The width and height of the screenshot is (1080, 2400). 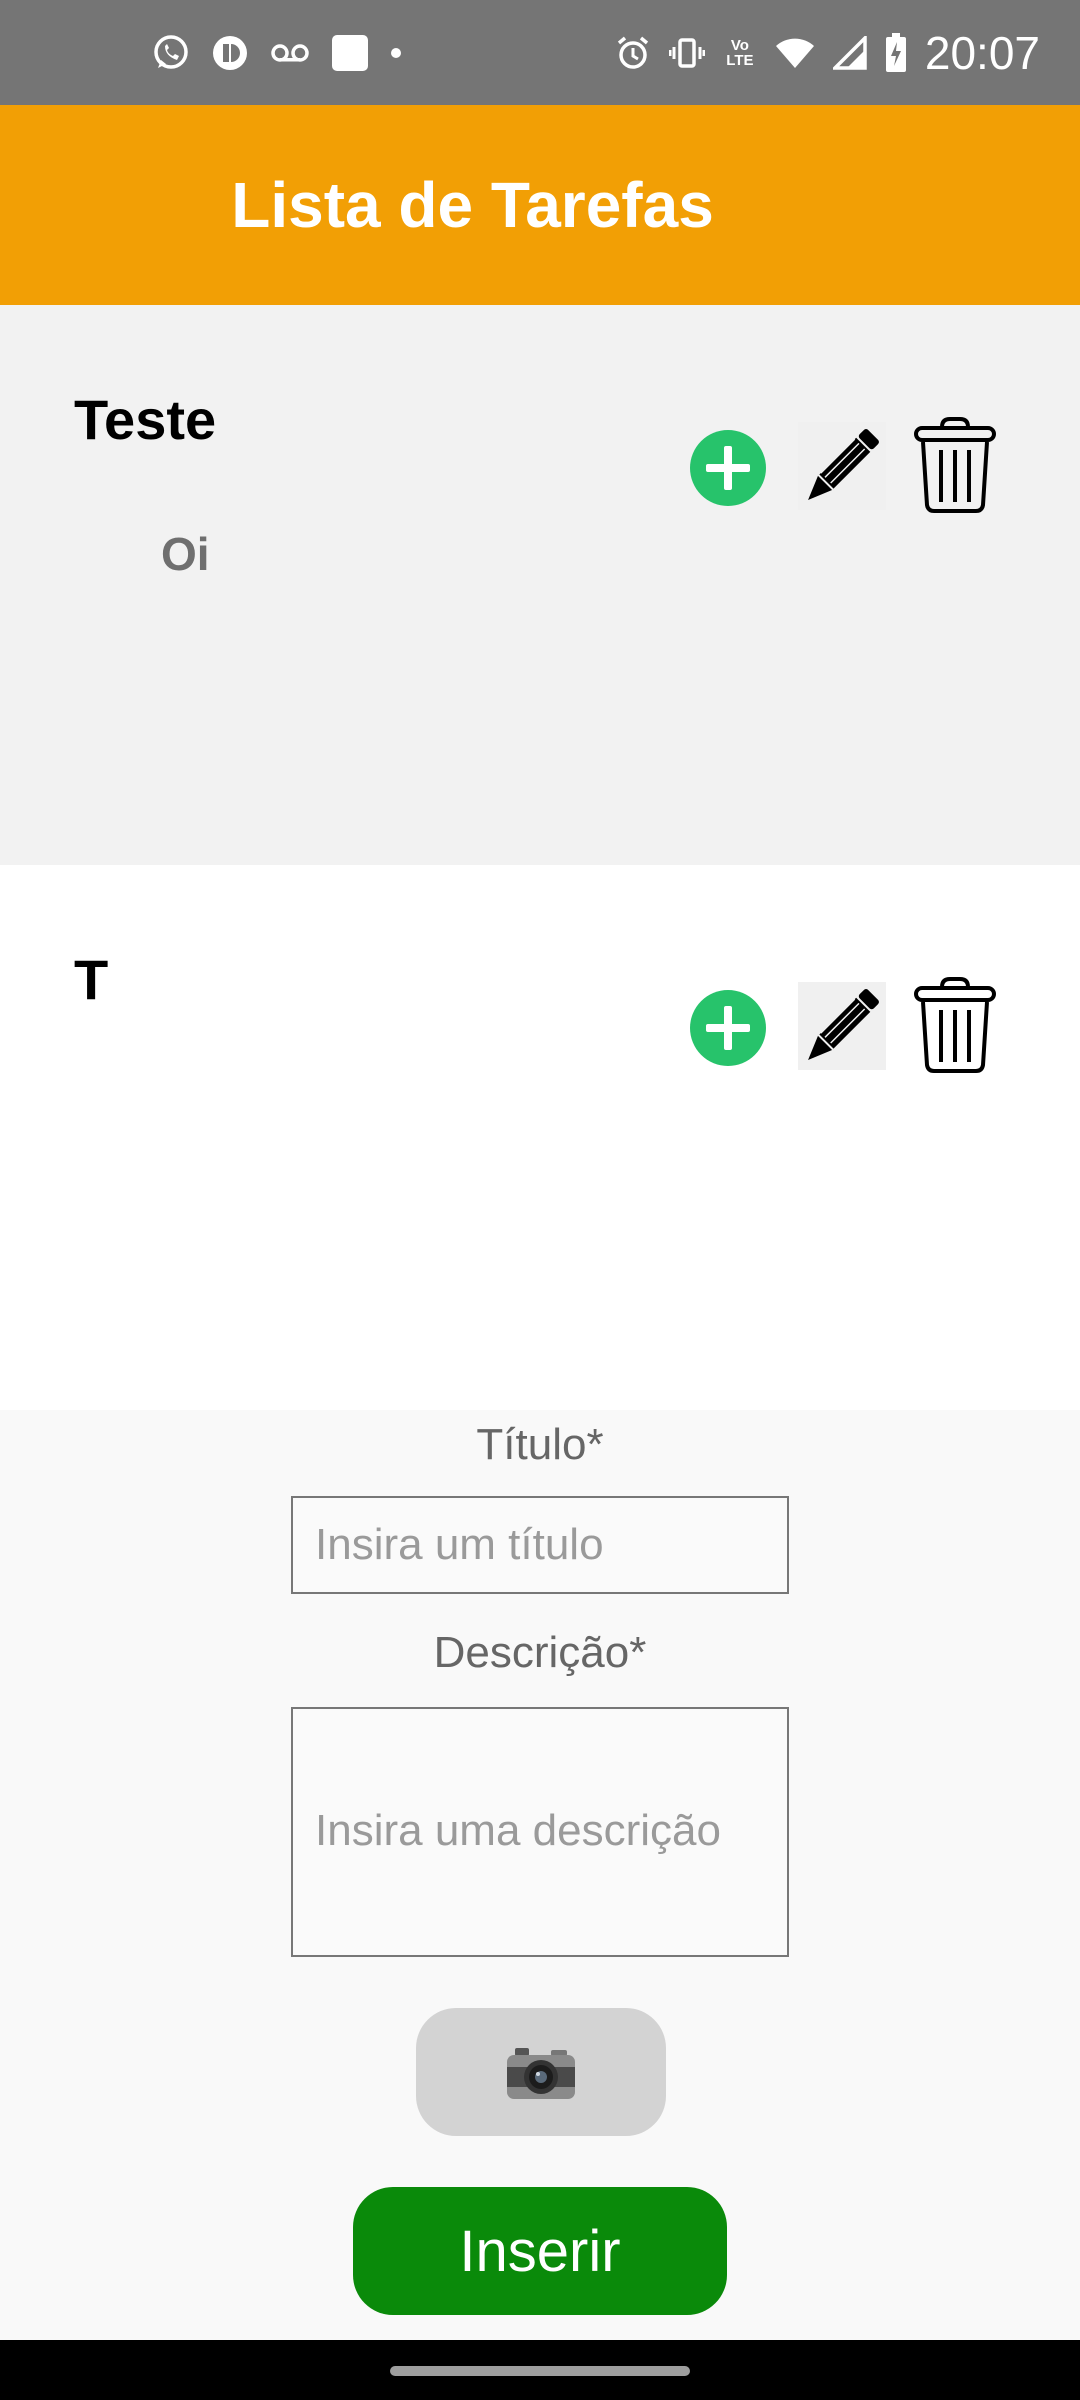 What do you see at coordinates (472, 205) in the screenshot?
I see `page-title: Lista de Tarefas` at bounding box center [472, 205].